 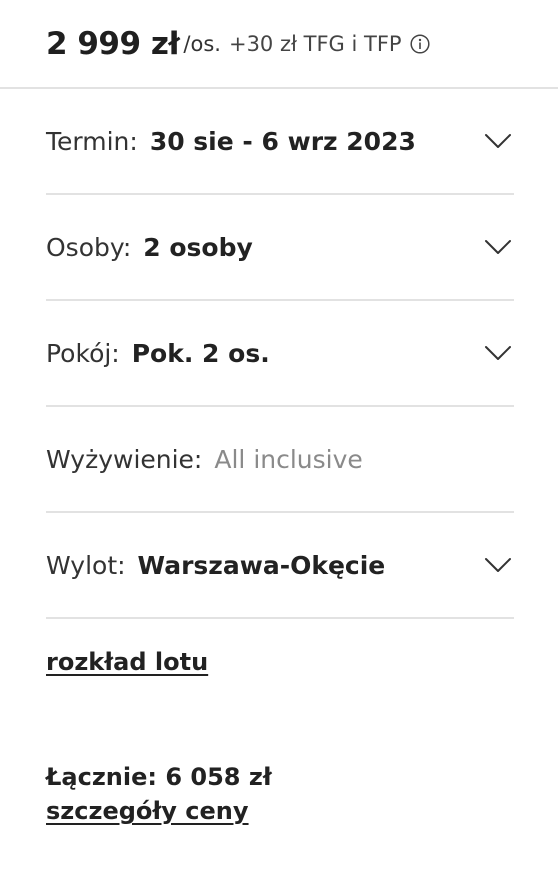 I want to click on option-row-departure: Wylot: Warszawa-Okęcie, so click(x=280, y=566).